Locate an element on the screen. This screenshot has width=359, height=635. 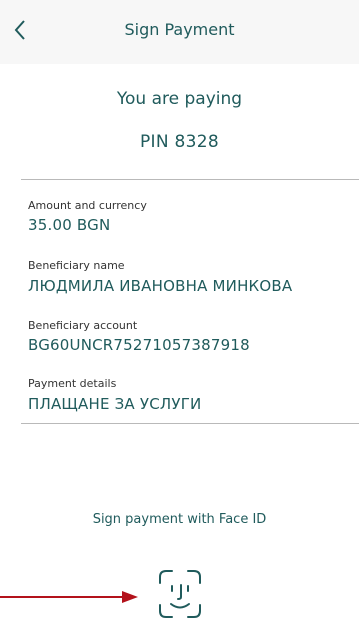
page-title: Sign Payment is located at coordinates (179, 29).